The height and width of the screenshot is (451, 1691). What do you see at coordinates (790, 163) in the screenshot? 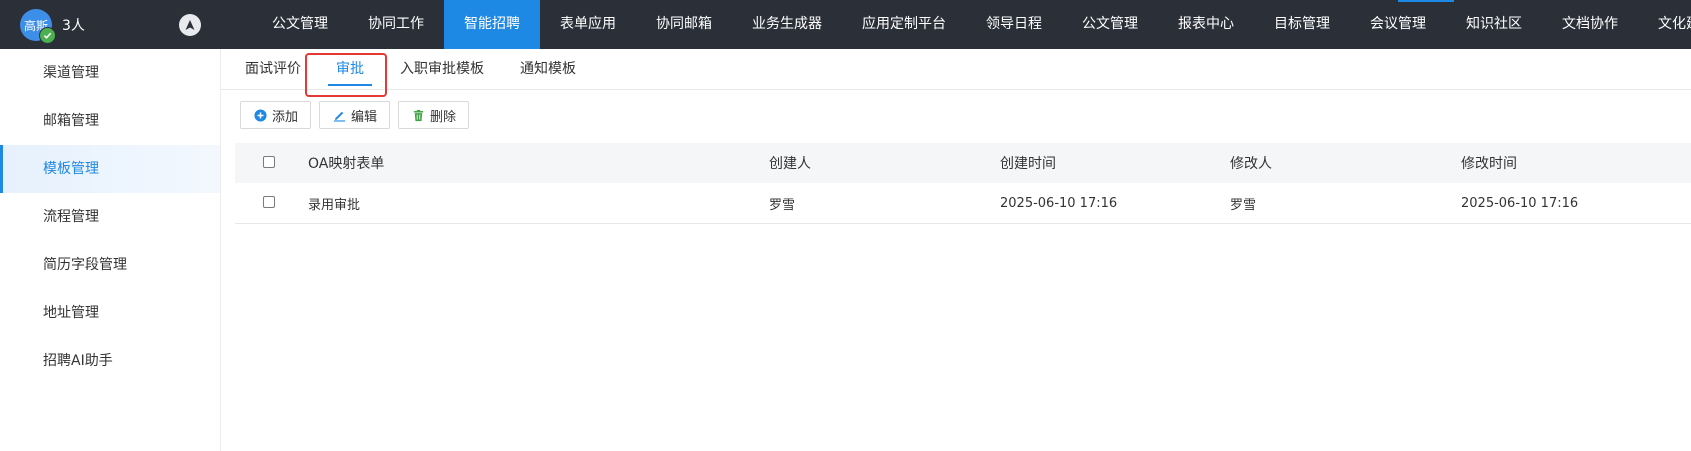
I see `column-header-creator: 创建人` at bounding box center [790, 163].